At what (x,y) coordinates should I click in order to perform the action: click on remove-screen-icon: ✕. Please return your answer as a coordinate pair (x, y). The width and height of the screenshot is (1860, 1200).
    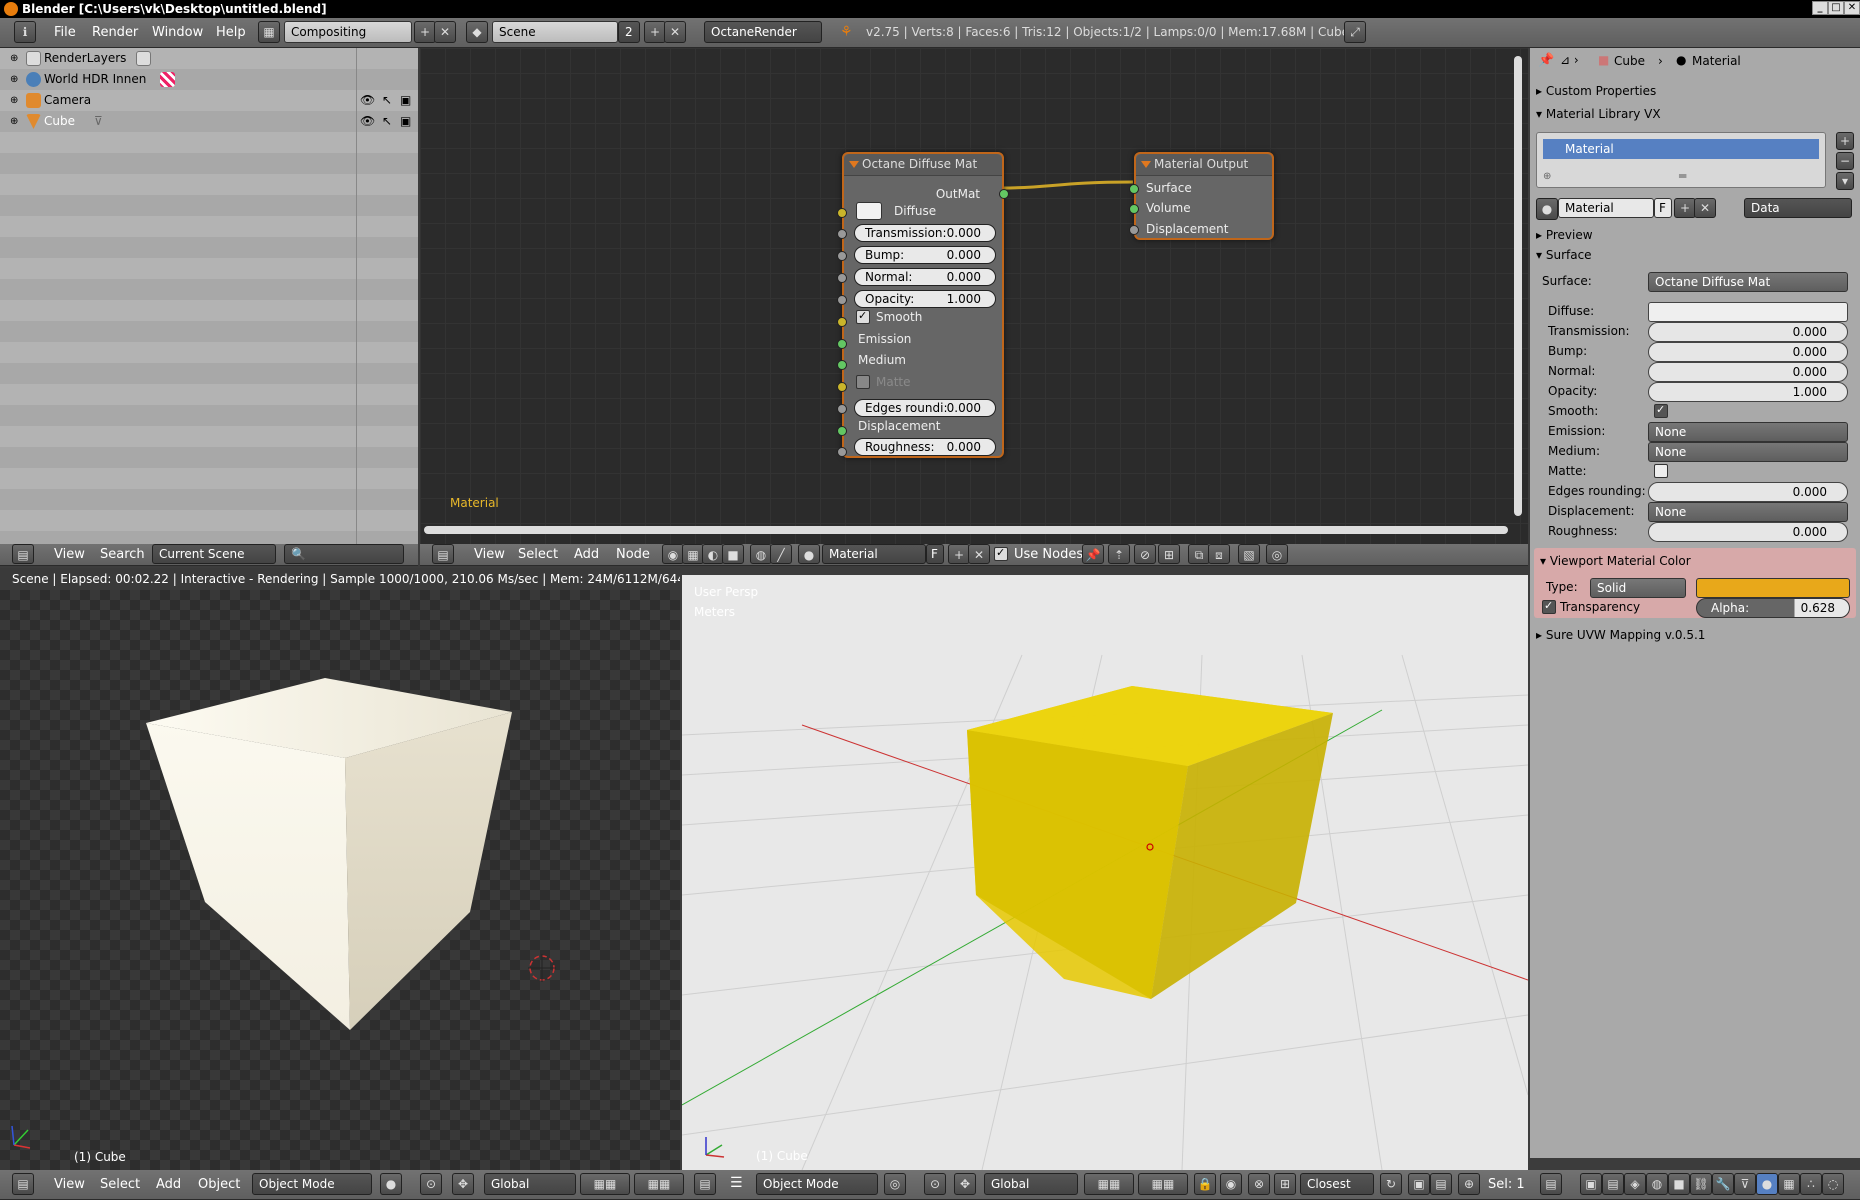
    Looking at the image, I should click on (445, 32).